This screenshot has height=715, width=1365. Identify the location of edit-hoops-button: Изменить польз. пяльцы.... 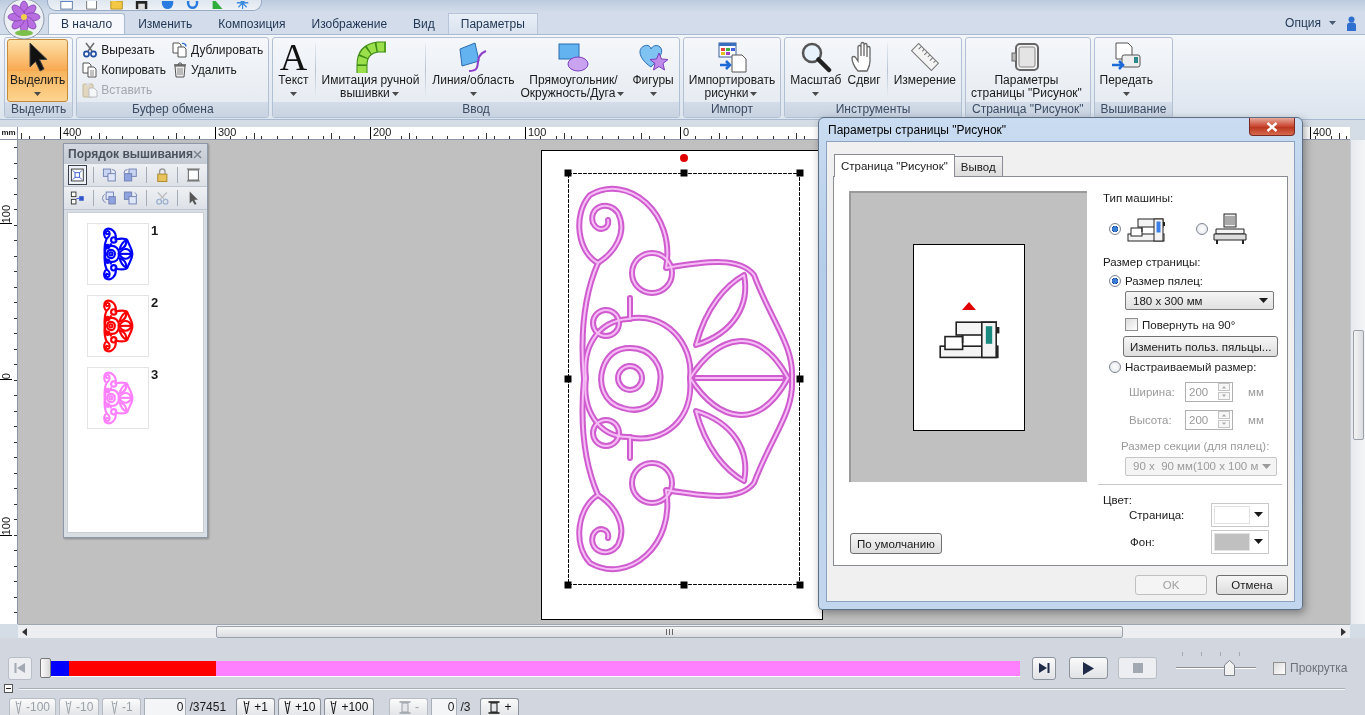
(1201, 346).